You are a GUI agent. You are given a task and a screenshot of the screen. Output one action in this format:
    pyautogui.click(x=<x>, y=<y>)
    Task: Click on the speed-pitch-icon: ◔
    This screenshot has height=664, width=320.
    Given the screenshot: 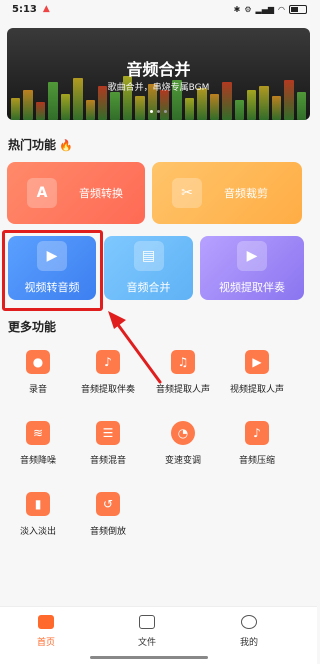 What is the action you would take?
    pyautogui.click(x=183, y=433)
    